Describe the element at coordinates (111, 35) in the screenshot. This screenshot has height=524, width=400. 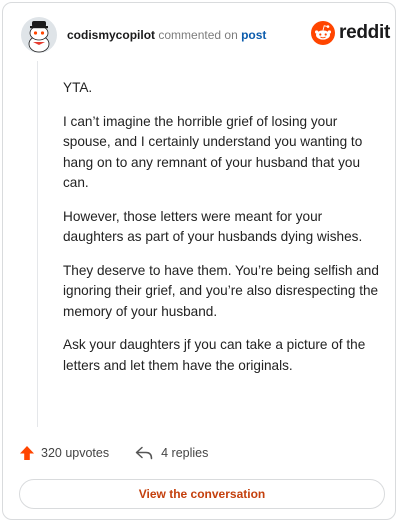
I see `username: codismycopilot` at that location.